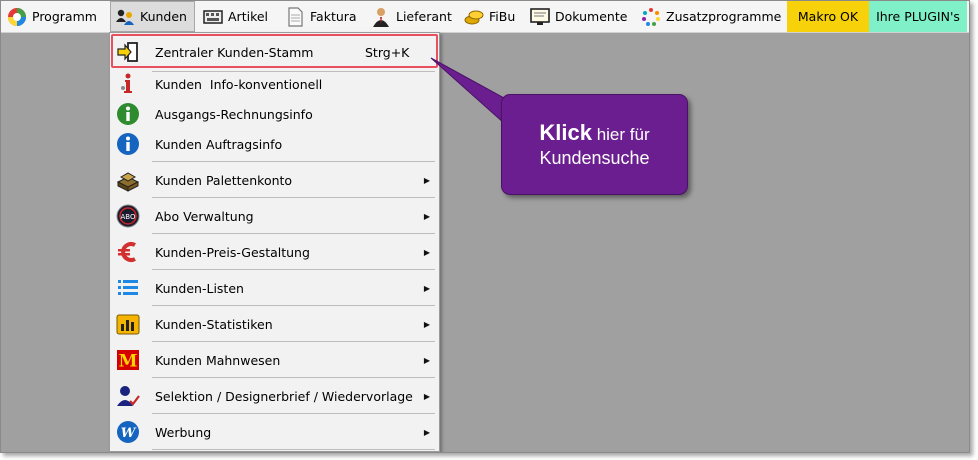 Image resolution: width=978 pixels, height=460 pixels. Describe the element at coordinates (183, 432) in the screenshot. I see `menu-item-label: Werbung` at that location.